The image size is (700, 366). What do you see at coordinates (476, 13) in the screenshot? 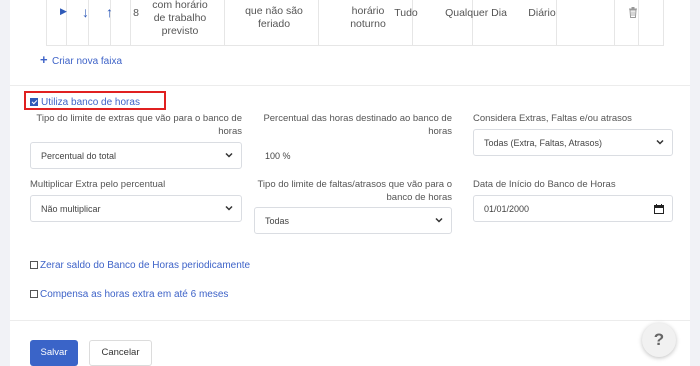
I see `cell-day: Qualquer Dia` at bounding box center [476, 13].